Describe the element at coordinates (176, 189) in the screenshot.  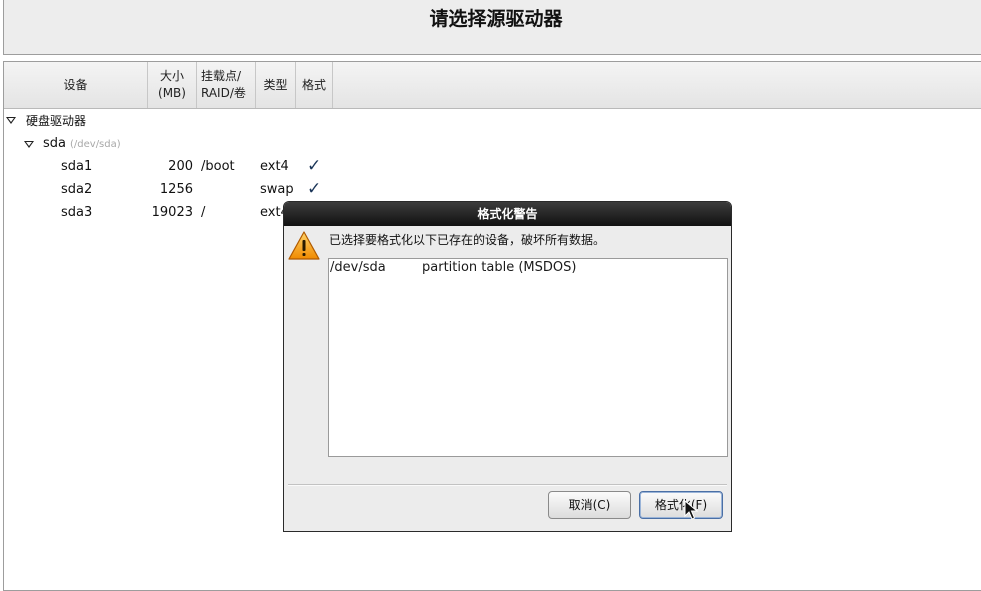
I see `size-cell: 1256` at that location.